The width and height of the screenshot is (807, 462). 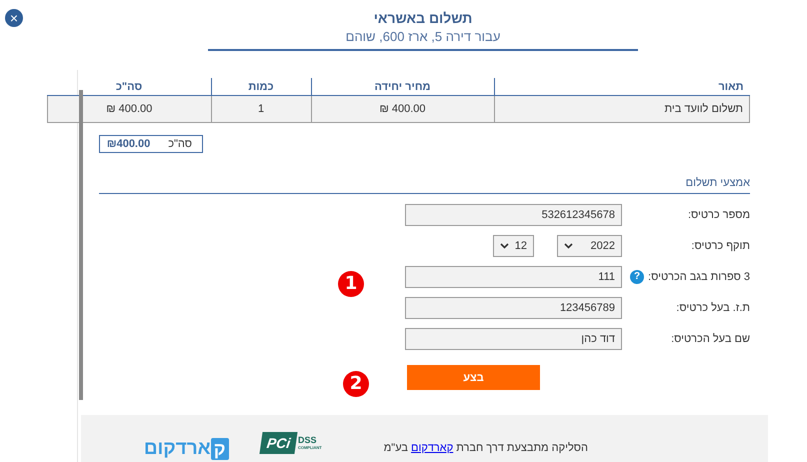 I want to click on close-button: ×, so click(x=14, y=18).